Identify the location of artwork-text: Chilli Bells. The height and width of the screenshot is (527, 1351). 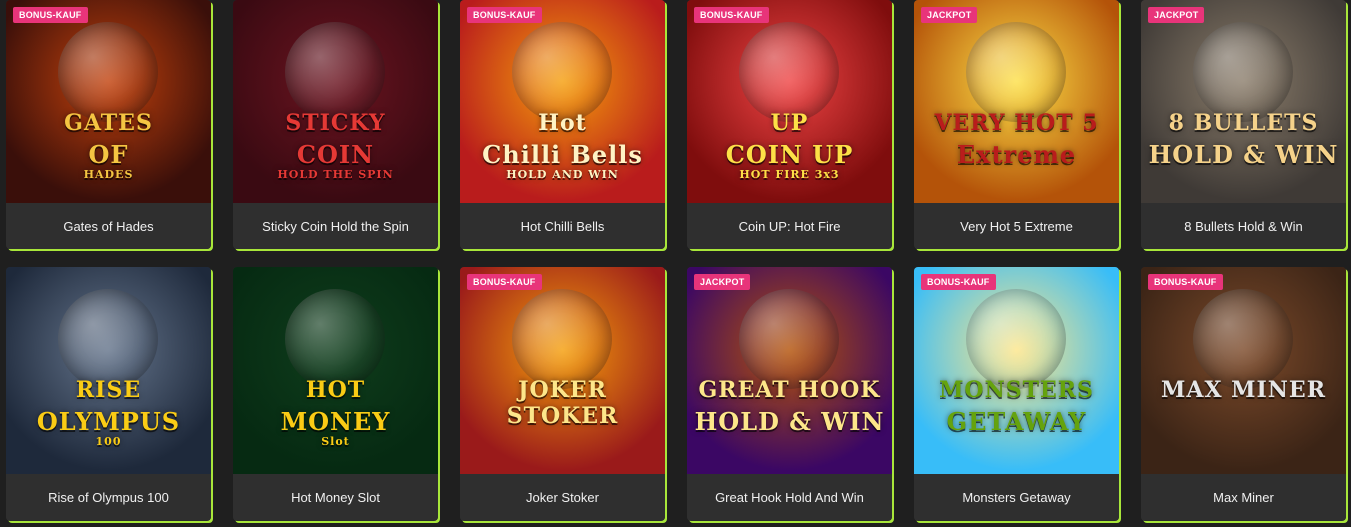
(562, 154).